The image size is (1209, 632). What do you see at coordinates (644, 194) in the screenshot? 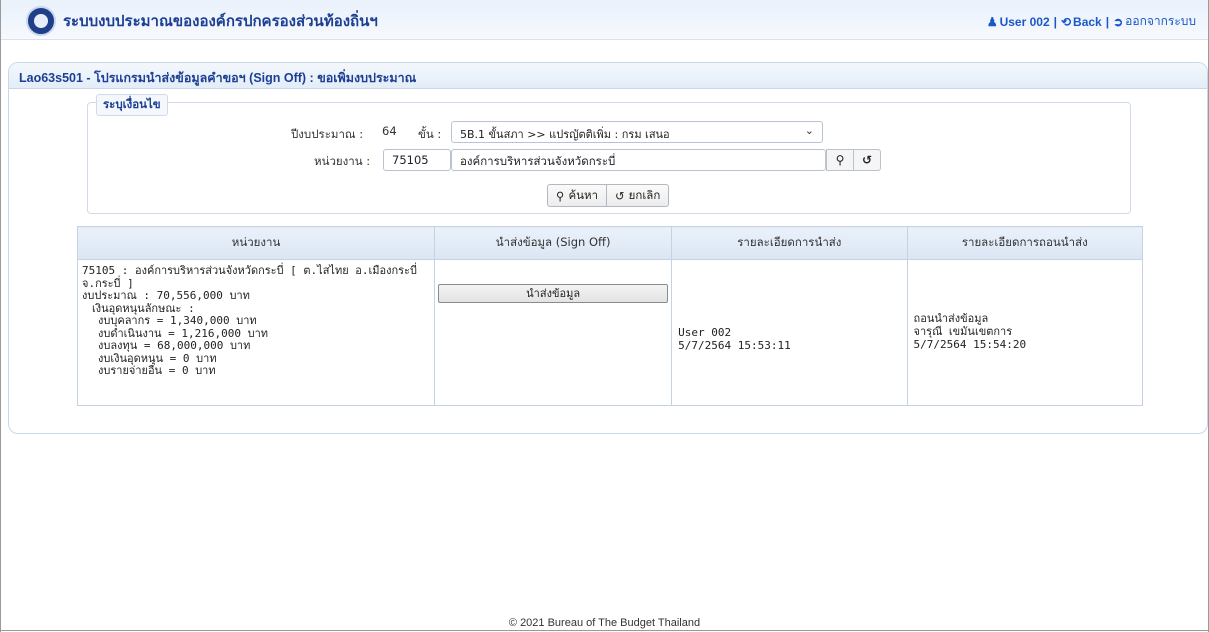
I see `cancel-button-label: ยกเลิก` at bounding box center [644, 194].